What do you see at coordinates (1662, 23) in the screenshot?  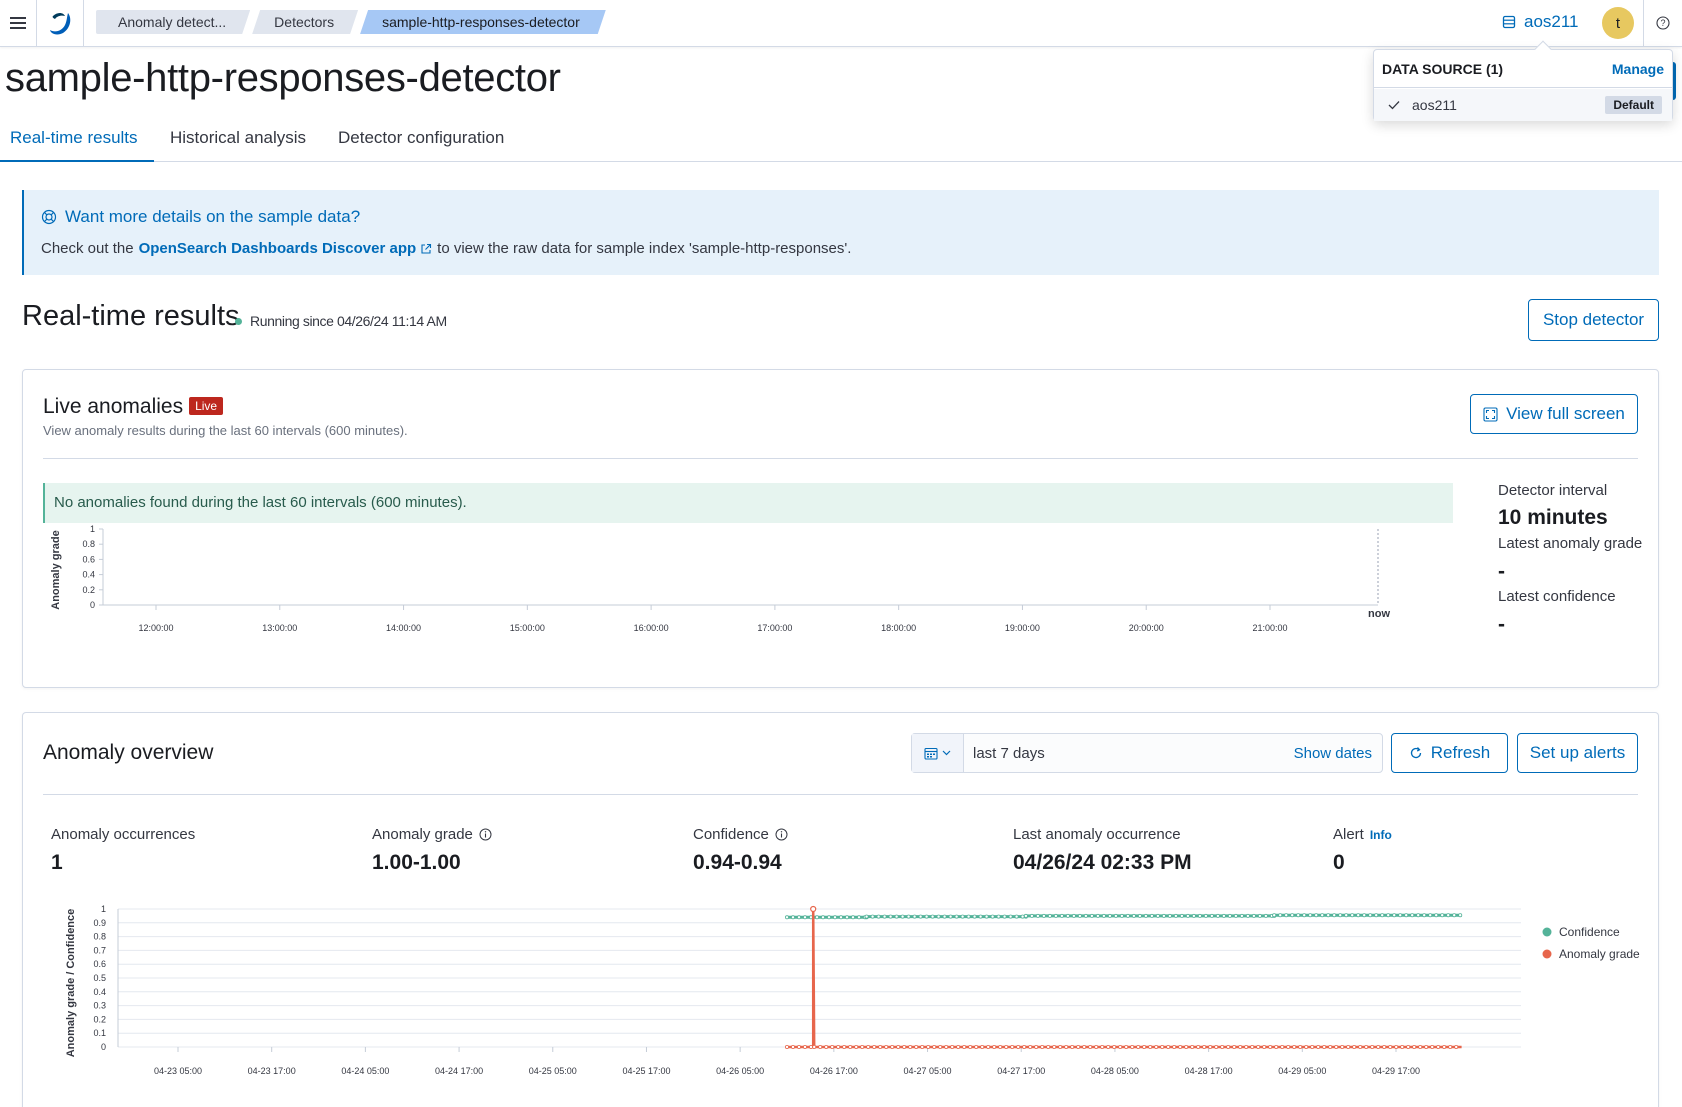 I see `help-icon: ?` at bounding box center [1662, 23].